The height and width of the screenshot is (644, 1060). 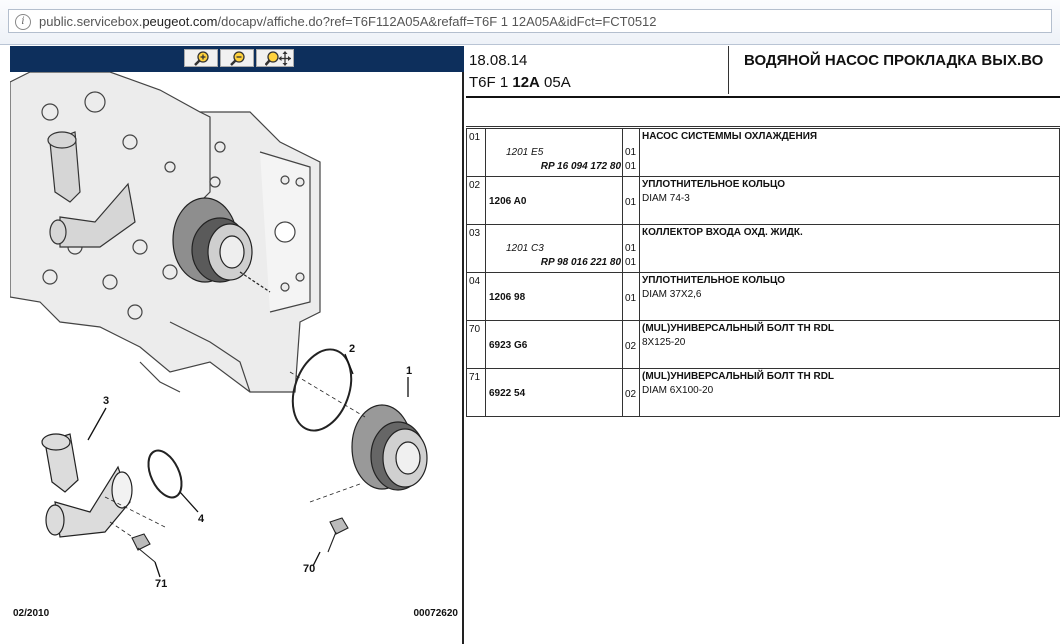 I want to click on catalog-code: T6F 1 12A 05A, so click(x=520, y=82).